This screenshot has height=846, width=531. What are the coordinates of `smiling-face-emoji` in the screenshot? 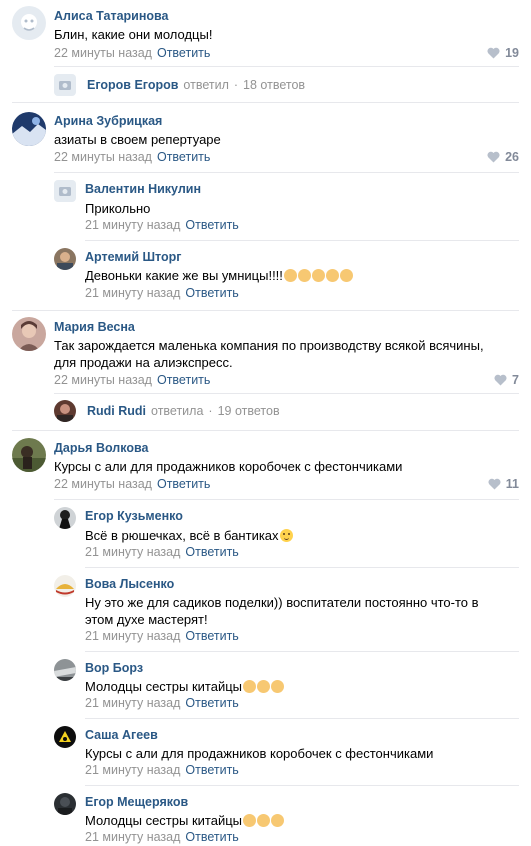 It's located at (286, 535).